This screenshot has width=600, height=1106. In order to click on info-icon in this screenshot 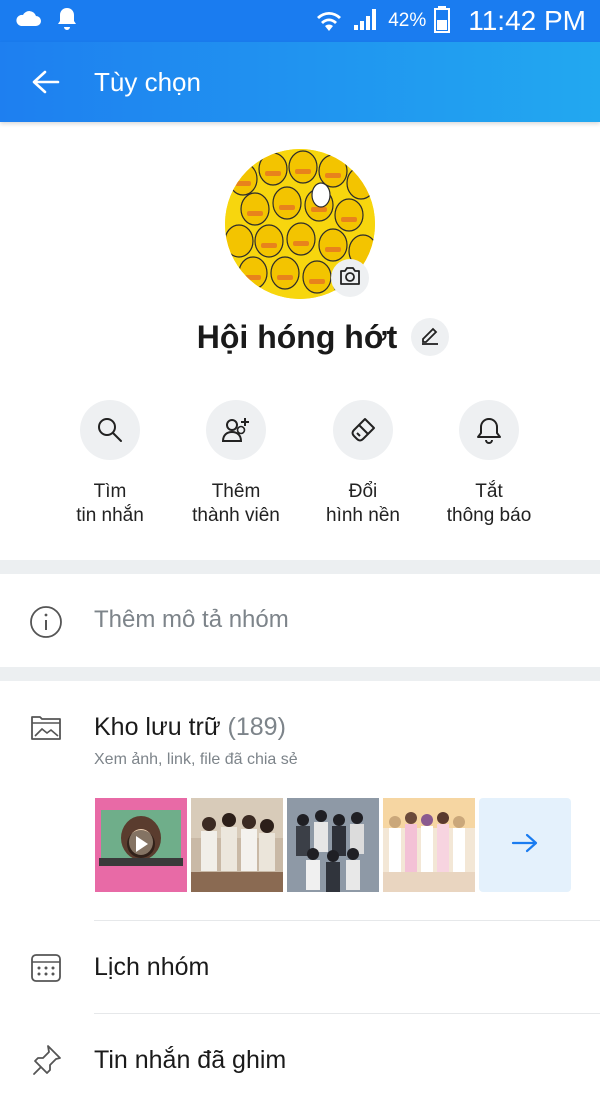, I will do `click(46, 624)`.